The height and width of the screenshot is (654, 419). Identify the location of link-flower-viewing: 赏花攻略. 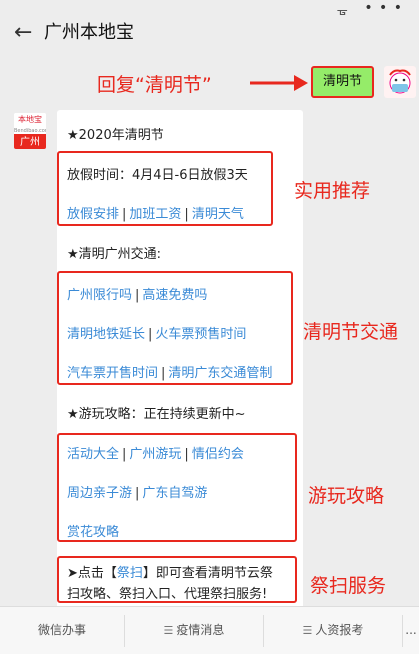
(93, 532).